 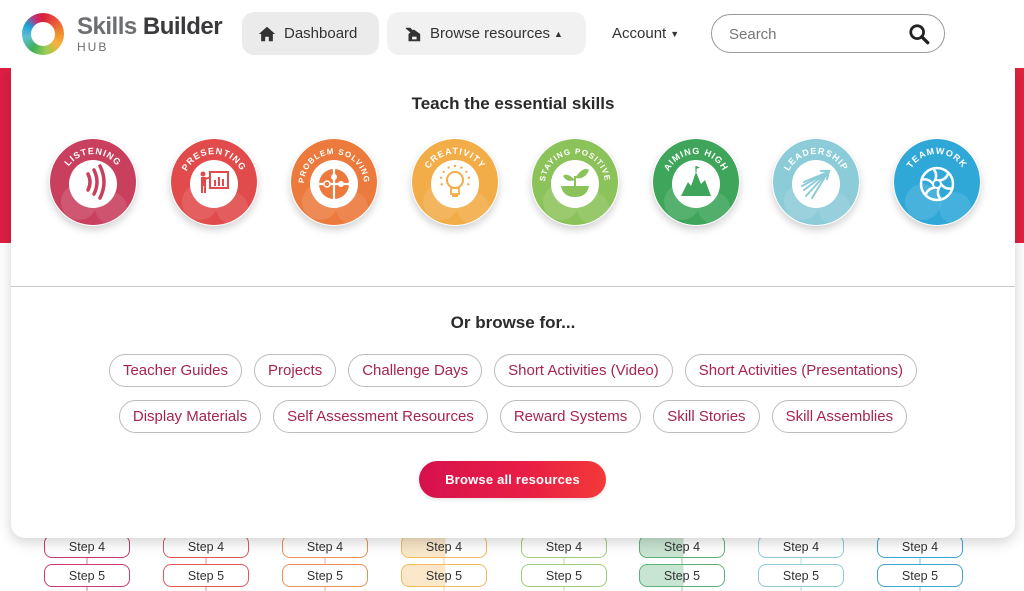 I want to click on logo-word-builder: Builder, so click(x=182, y=26).